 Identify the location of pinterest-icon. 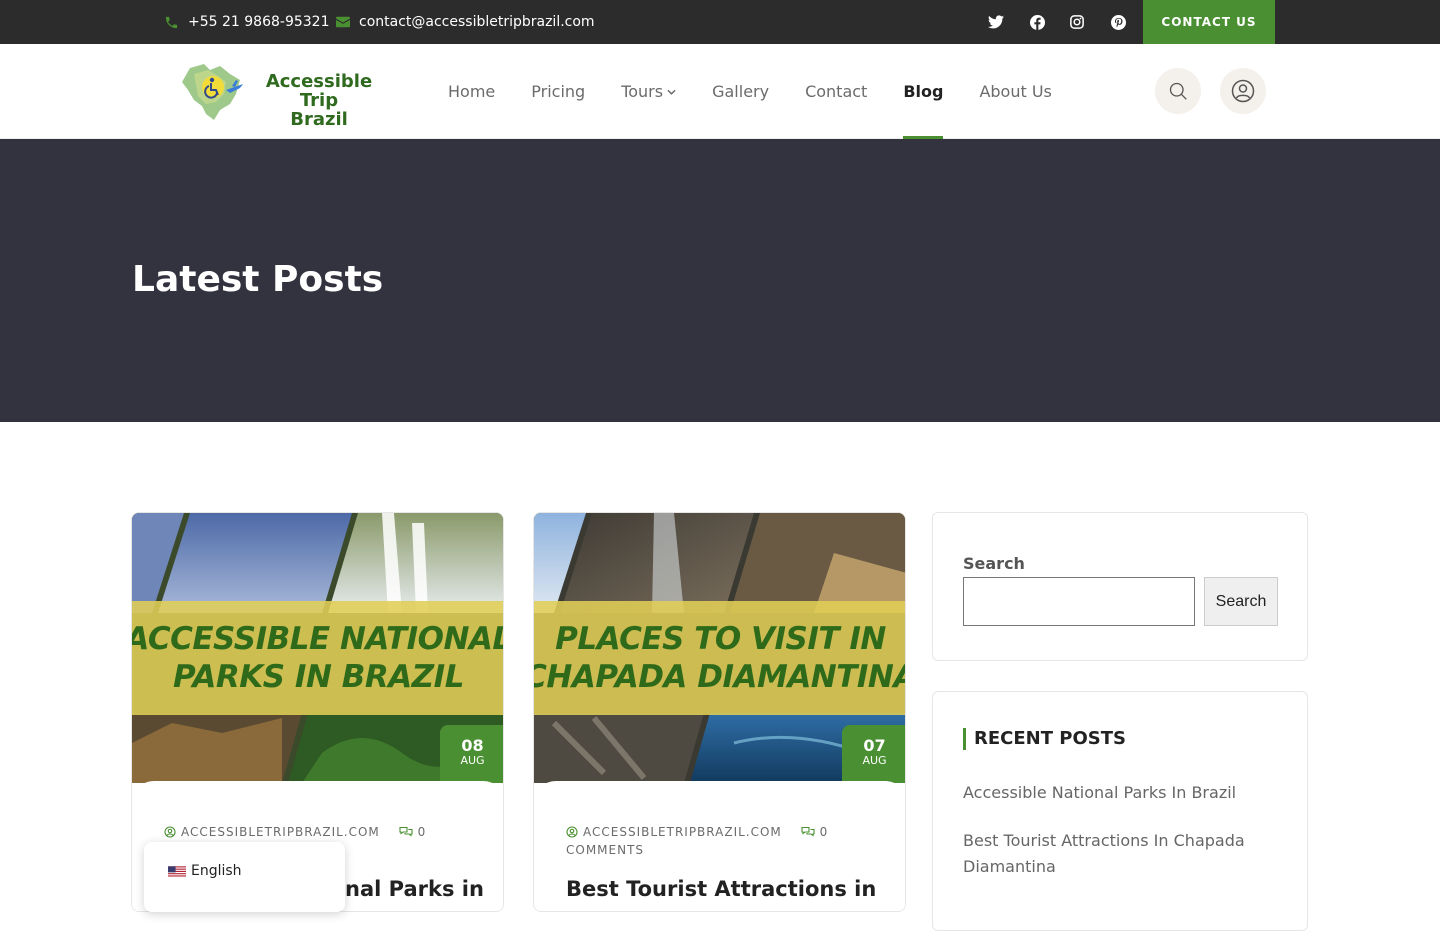
(1118, 22).